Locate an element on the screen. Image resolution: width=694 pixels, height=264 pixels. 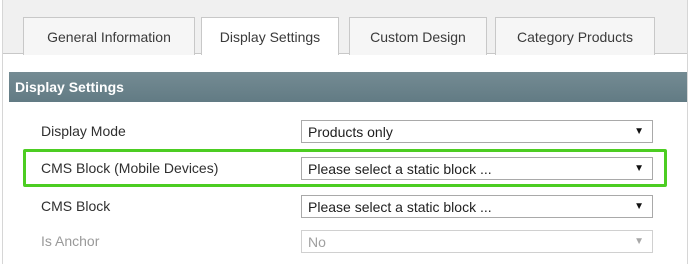
section-header: Display Settings is located at coordinates (348, 87).